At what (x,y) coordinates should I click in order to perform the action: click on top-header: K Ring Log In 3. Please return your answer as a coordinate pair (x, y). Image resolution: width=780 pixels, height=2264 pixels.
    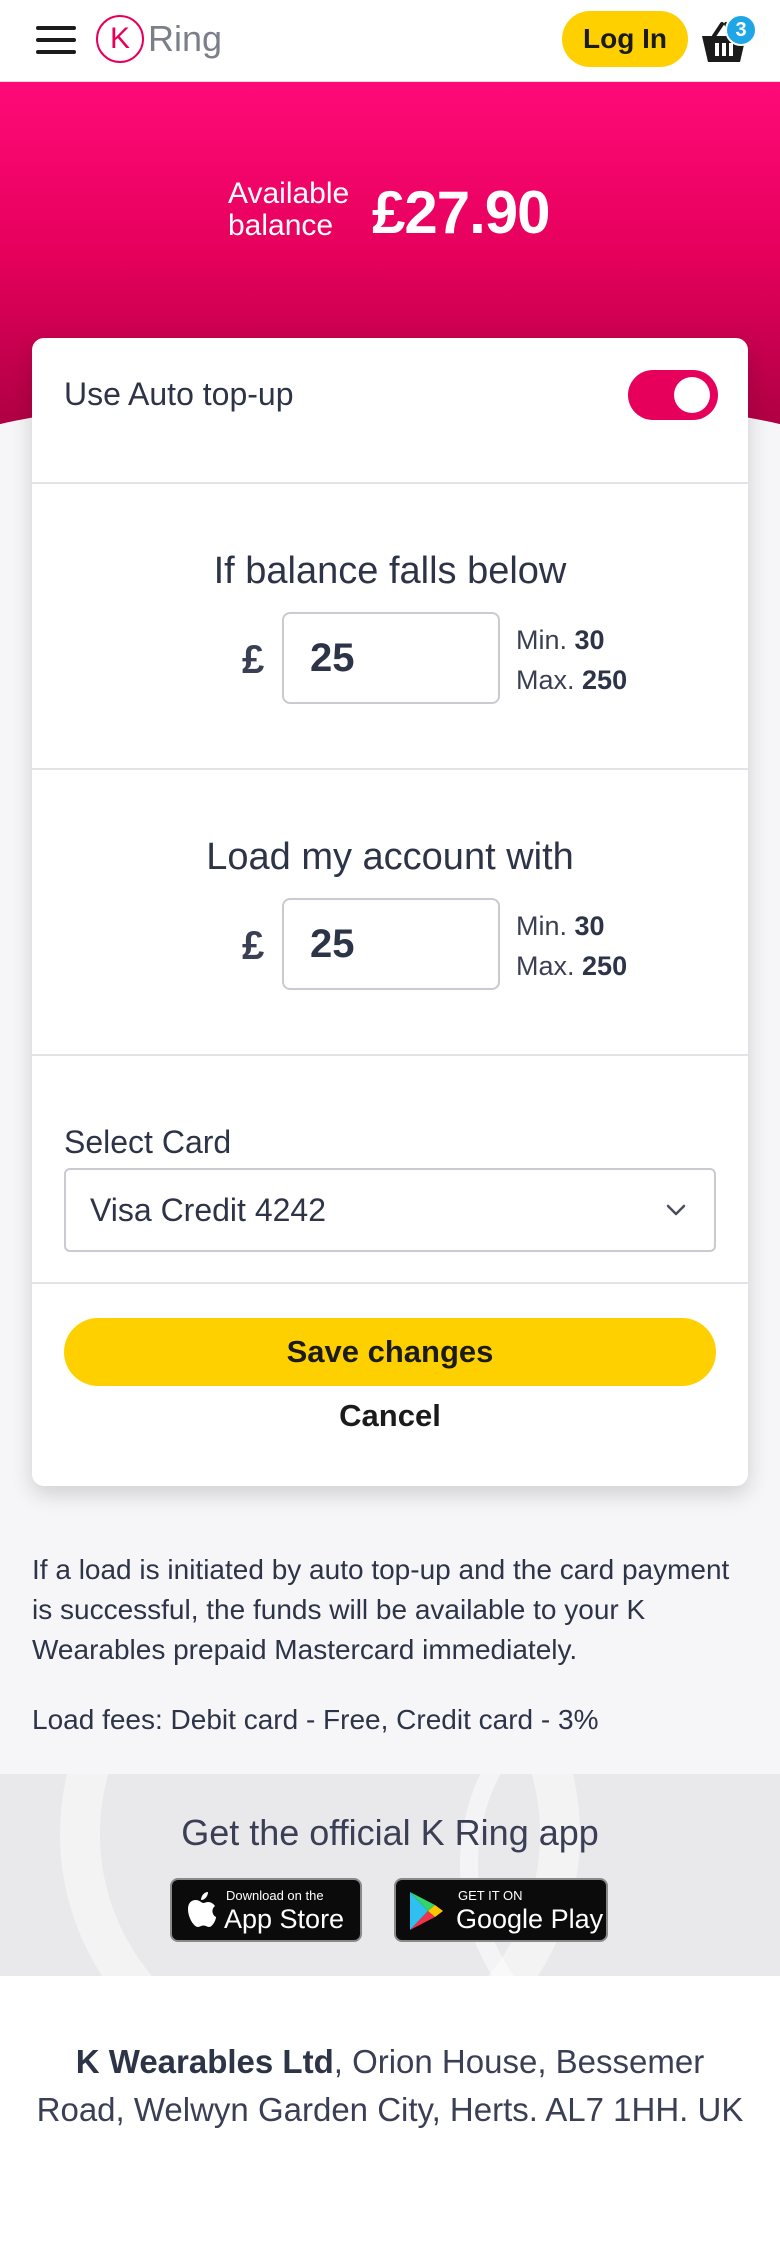
    Looking at the image, I should click on (390, 41).